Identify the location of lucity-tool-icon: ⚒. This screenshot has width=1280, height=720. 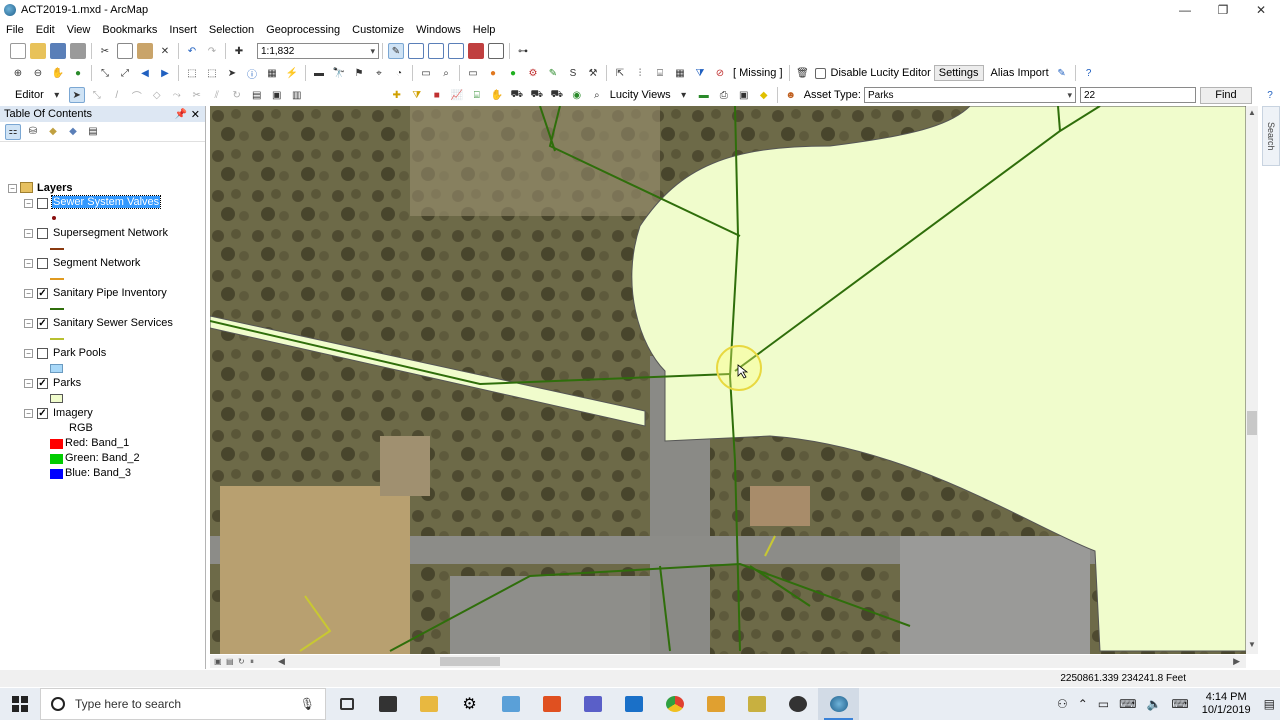
(593, 73).